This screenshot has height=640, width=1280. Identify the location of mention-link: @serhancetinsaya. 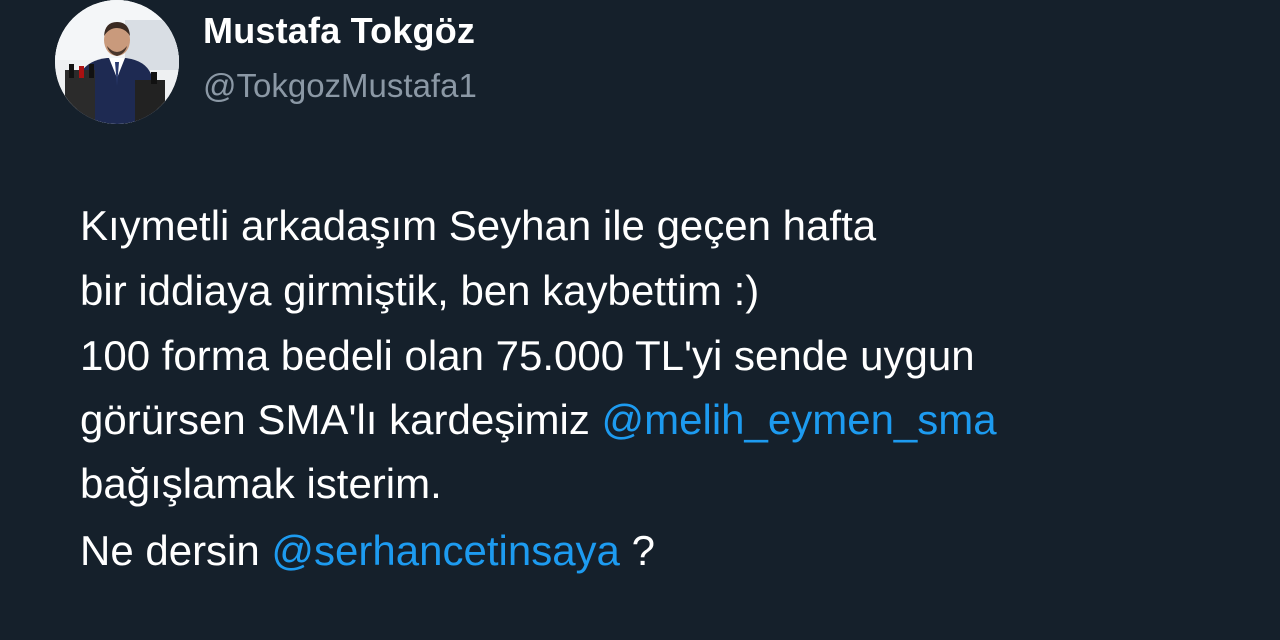
(445, 550).